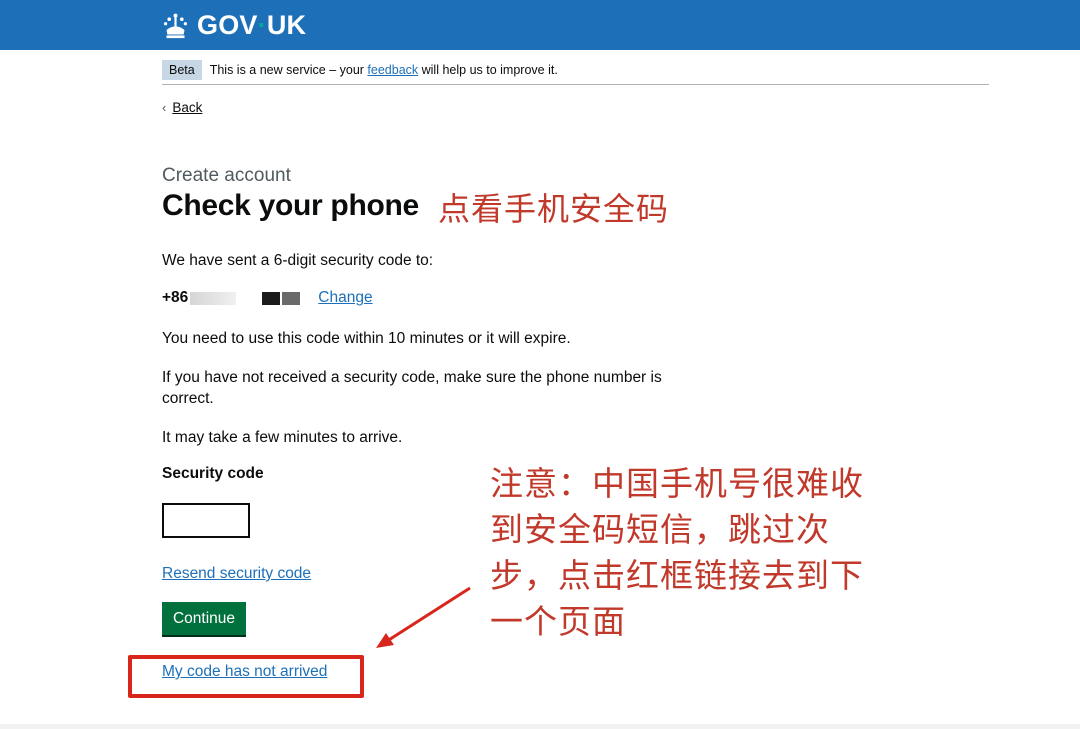 The width and height of the screenshot is (1080, 729). What do you see at coordinates (345, 298) in the screenshot?
I see `change-phone-link: Change` at bounding box center [345, 298].